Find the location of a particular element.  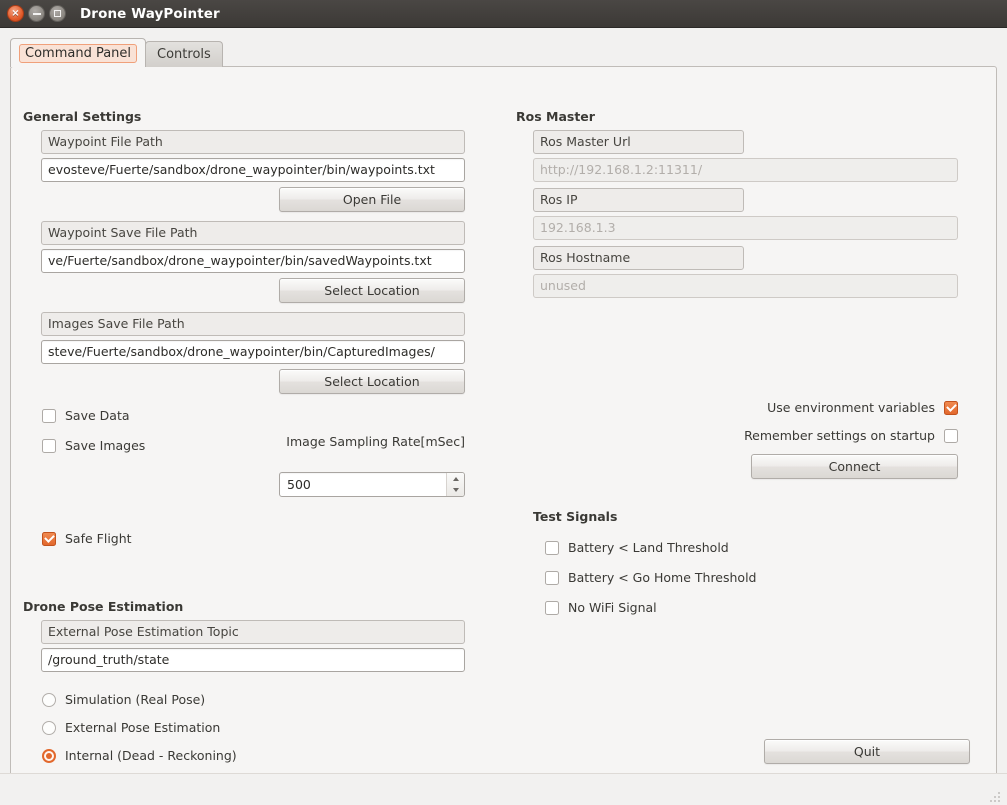

pose-option-external-row: External Pose Estimation is located at coordinates (131, 727).